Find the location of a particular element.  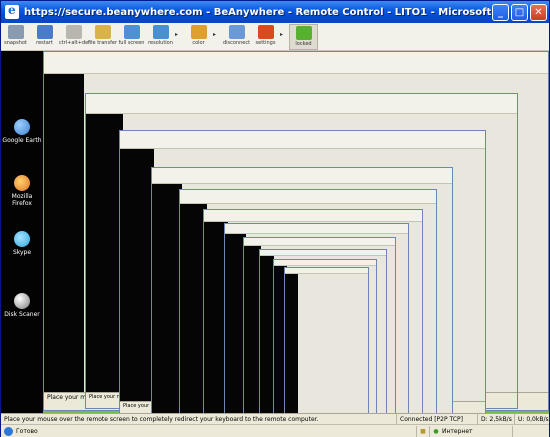

ie-zone-text: Интернет is located at coordinates (457, 431).